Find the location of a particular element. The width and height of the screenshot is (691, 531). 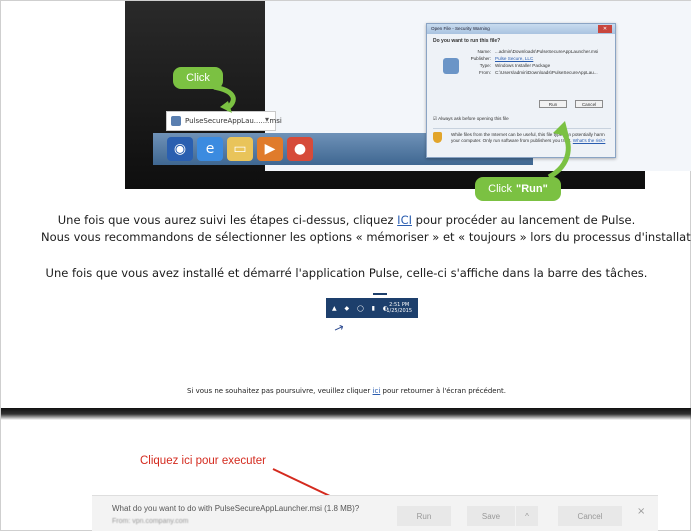

launch-link: ICI is located at coordinates (404, 220).